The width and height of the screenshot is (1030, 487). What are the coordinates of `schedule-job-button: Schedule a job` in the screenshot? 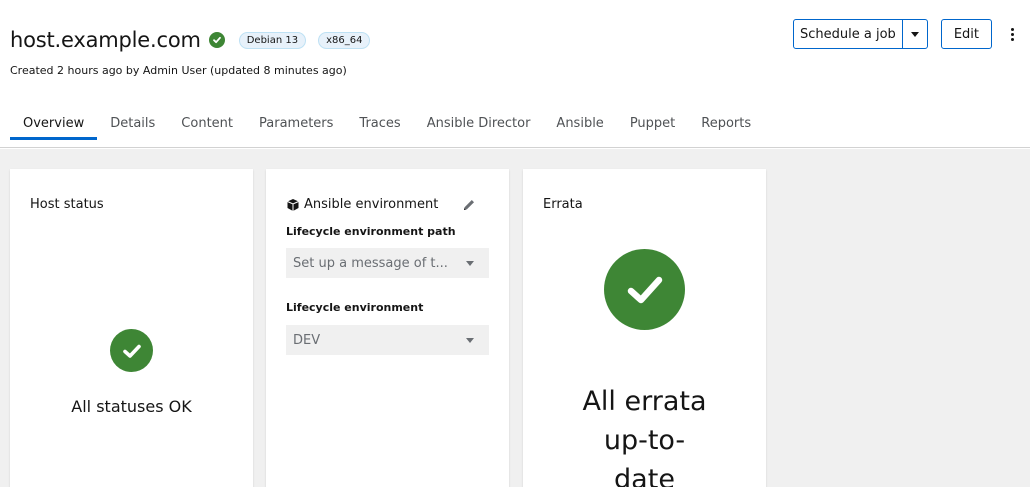 It's located at (848, 34).